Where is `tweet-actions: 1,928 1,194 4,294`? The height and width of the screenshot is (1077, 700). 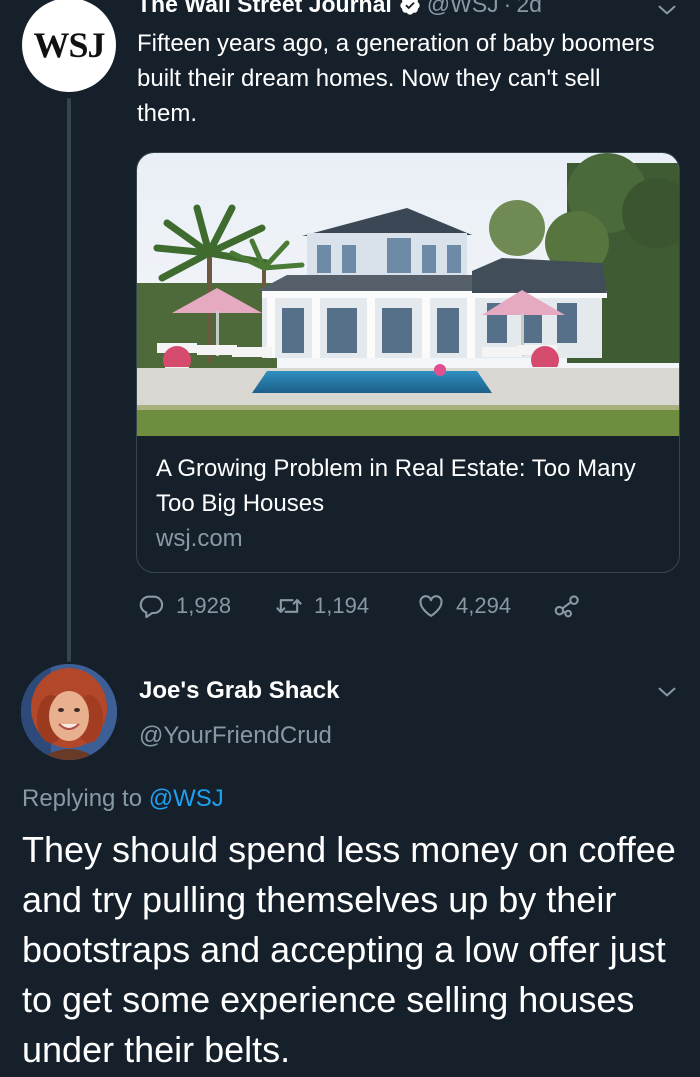 tweet-actions: 1,928 1,194 4,294 is located at coordinates (372, 608).